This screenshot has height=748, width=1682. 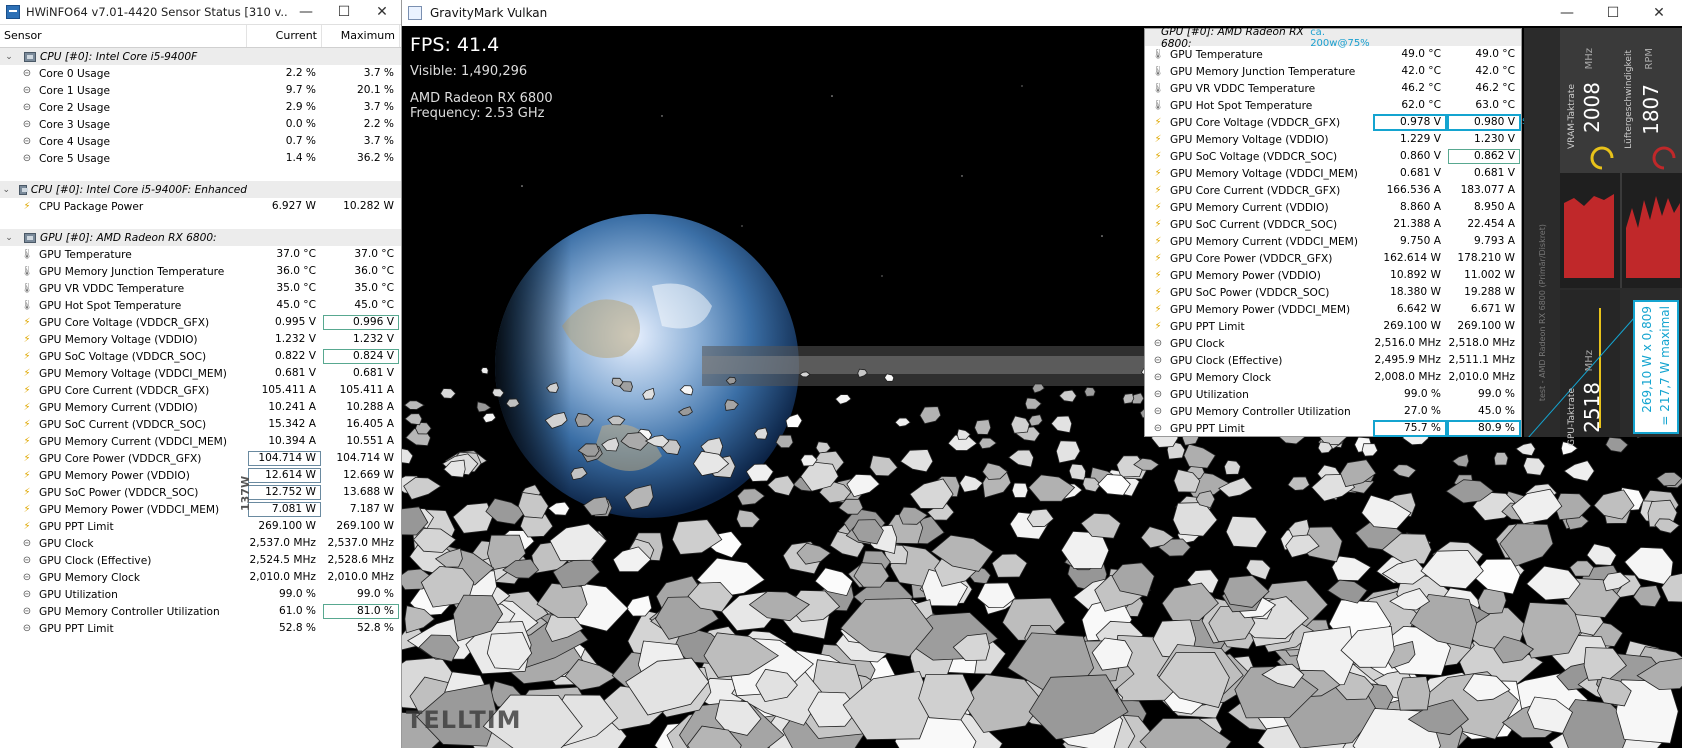 What do you see at coordinates (200, 189) in the screenshot?
I see `sensor-group-row: ⌄ CPU [#0]: Intel Core i5-9400F: Enhanced` at bounding box center [200, 189].